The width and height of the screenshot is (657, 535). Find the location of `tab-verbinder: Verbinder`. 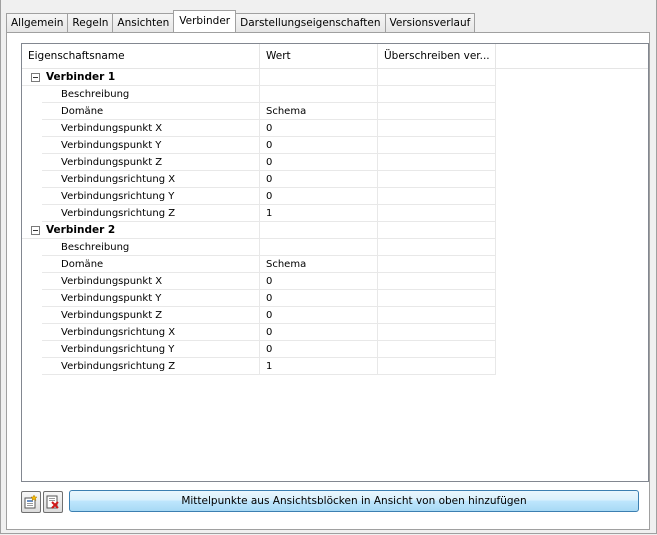

tab-verbinder: Verbinder is located at coordinates (205, 21).